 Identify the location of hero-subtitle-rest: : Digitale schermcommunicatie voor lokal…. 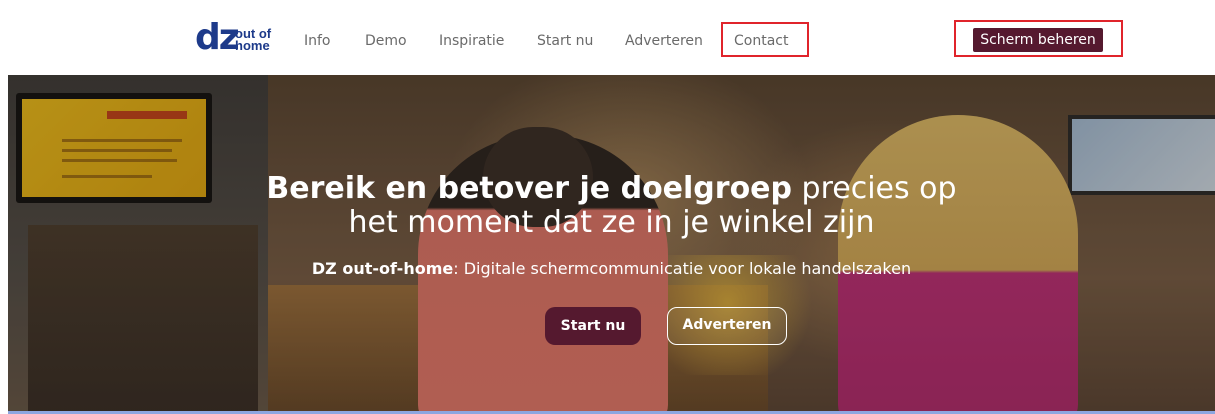
(682, 268).